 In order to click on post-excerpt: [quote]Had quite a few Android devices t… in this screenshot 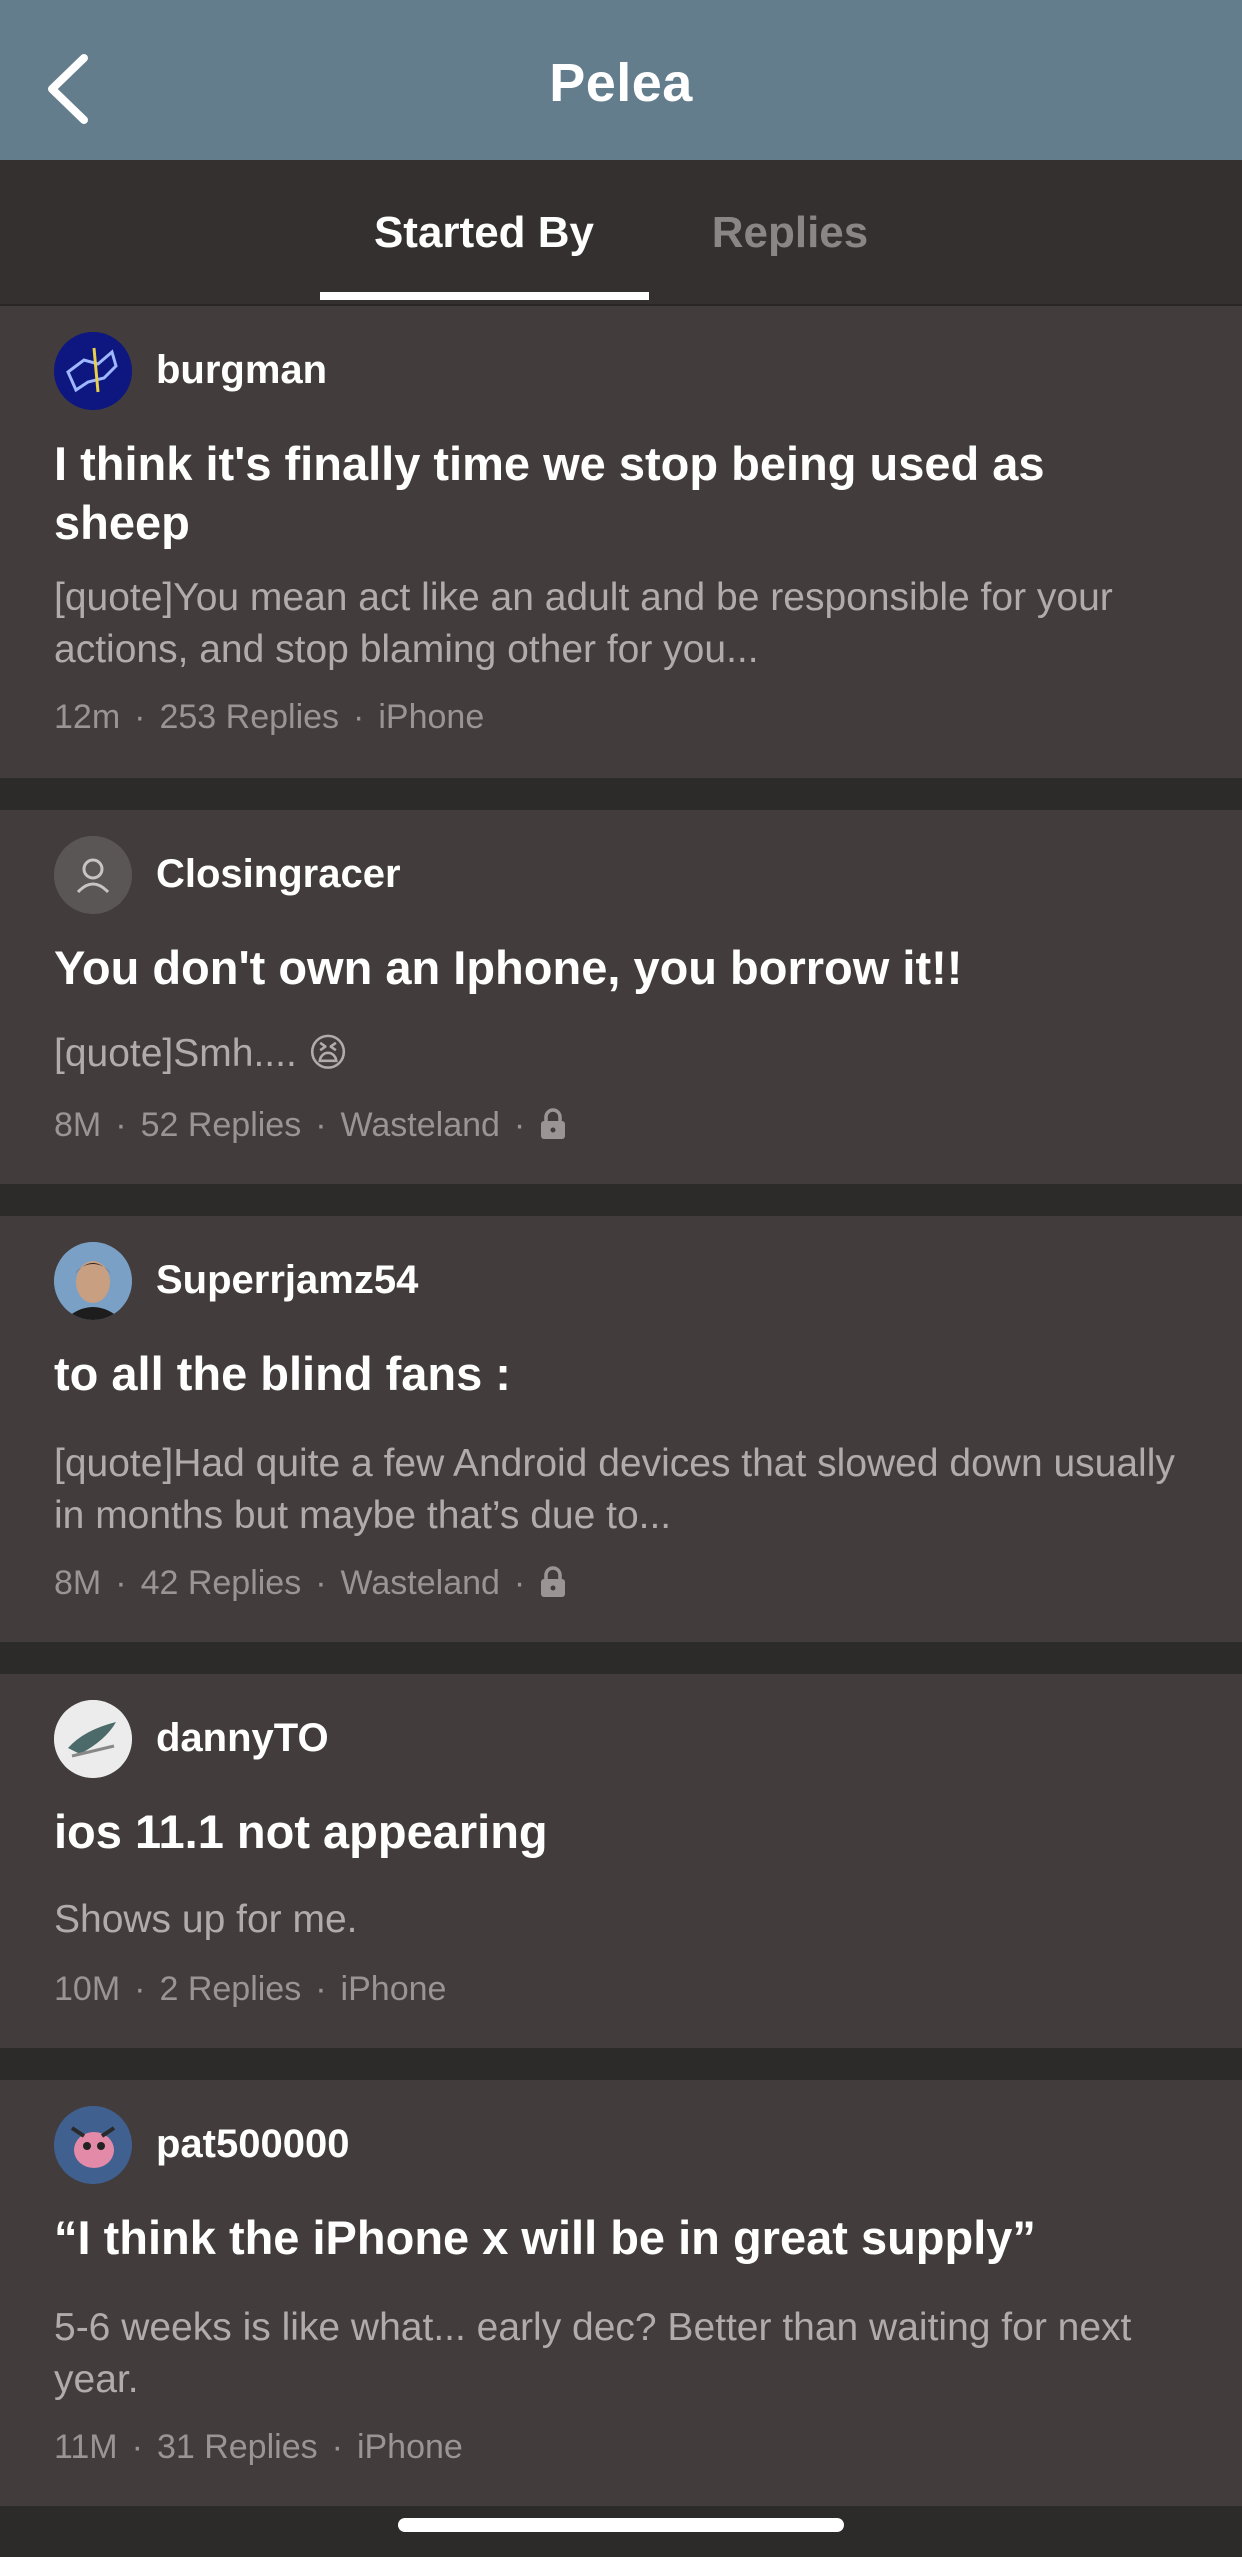, I will do `click(614, 1489)`.